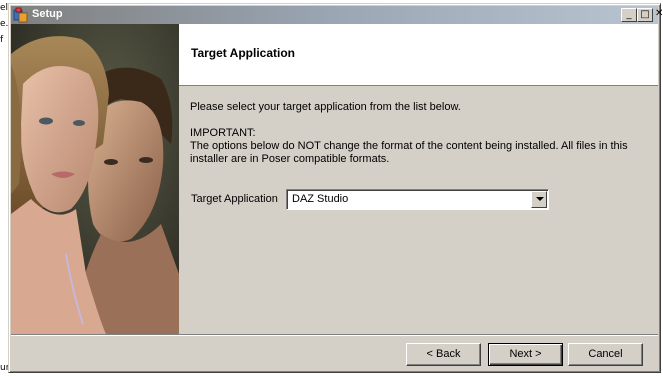 Image resolution: width=663 pixels, height=377 pixels. I want to click on minimize-icon: _, so click(629, 14).